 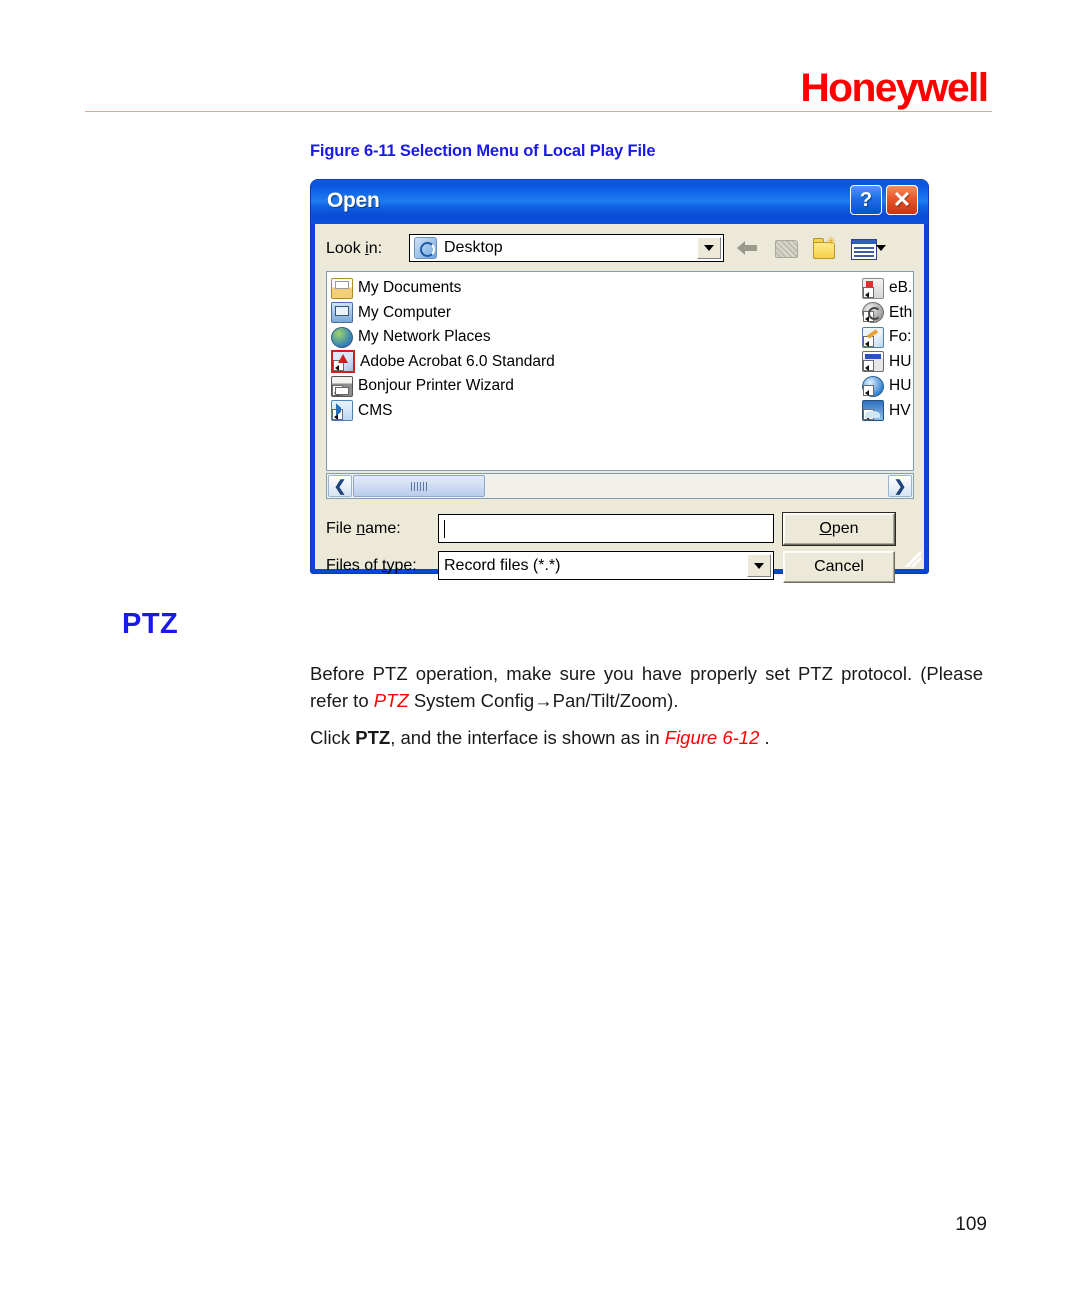 What do you see at coordinates (473, 247) in the screenshot?
I see `look-in-value: Desktop` at bounding box center [473, 247].